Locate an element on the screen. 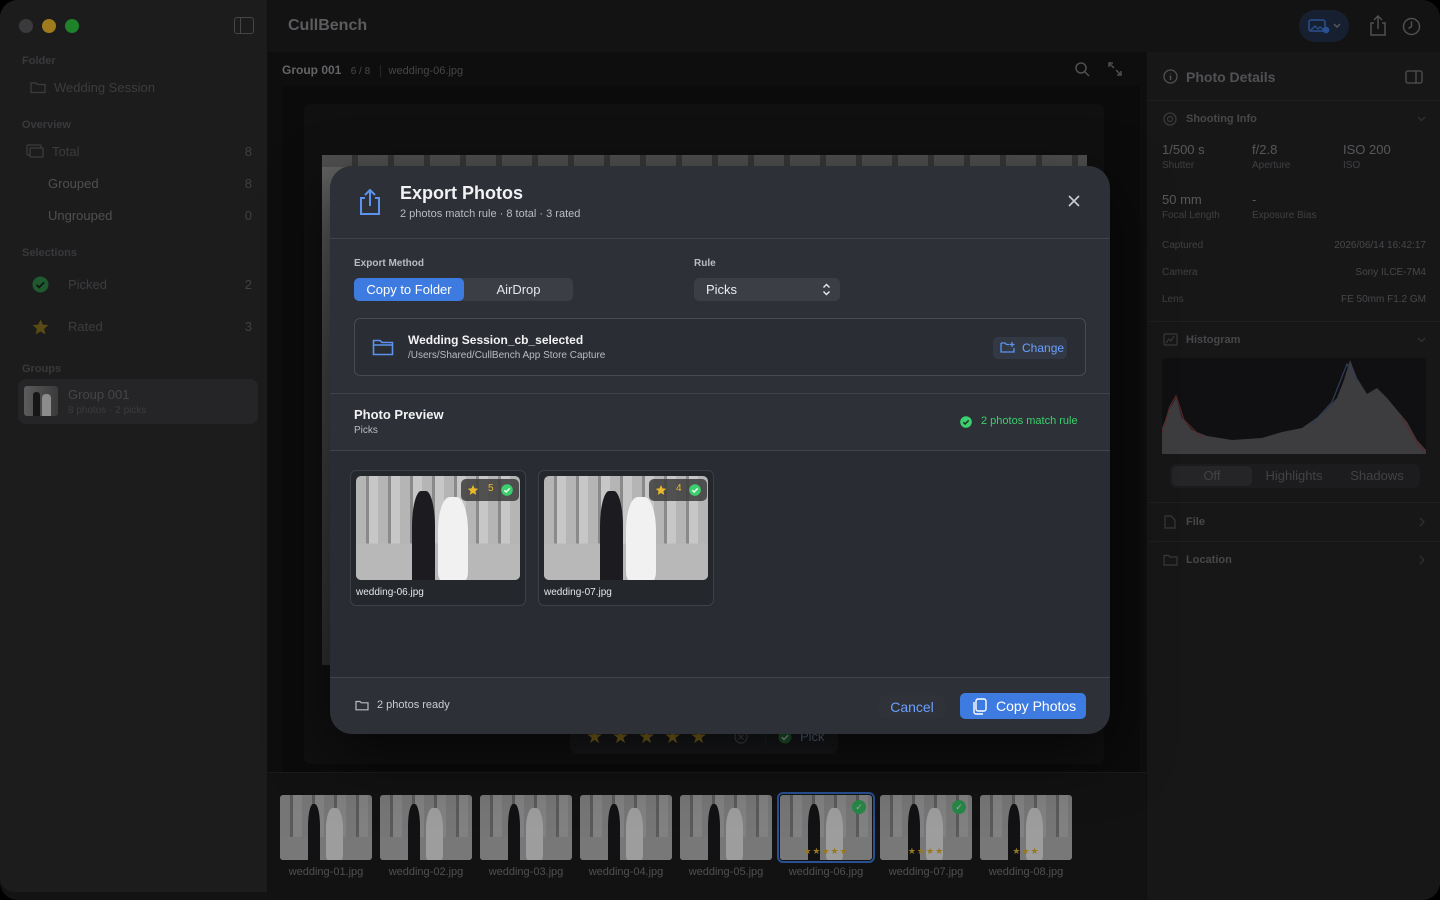  copy-photos-label: Copy Photos is located at coordinates (1036, 706).